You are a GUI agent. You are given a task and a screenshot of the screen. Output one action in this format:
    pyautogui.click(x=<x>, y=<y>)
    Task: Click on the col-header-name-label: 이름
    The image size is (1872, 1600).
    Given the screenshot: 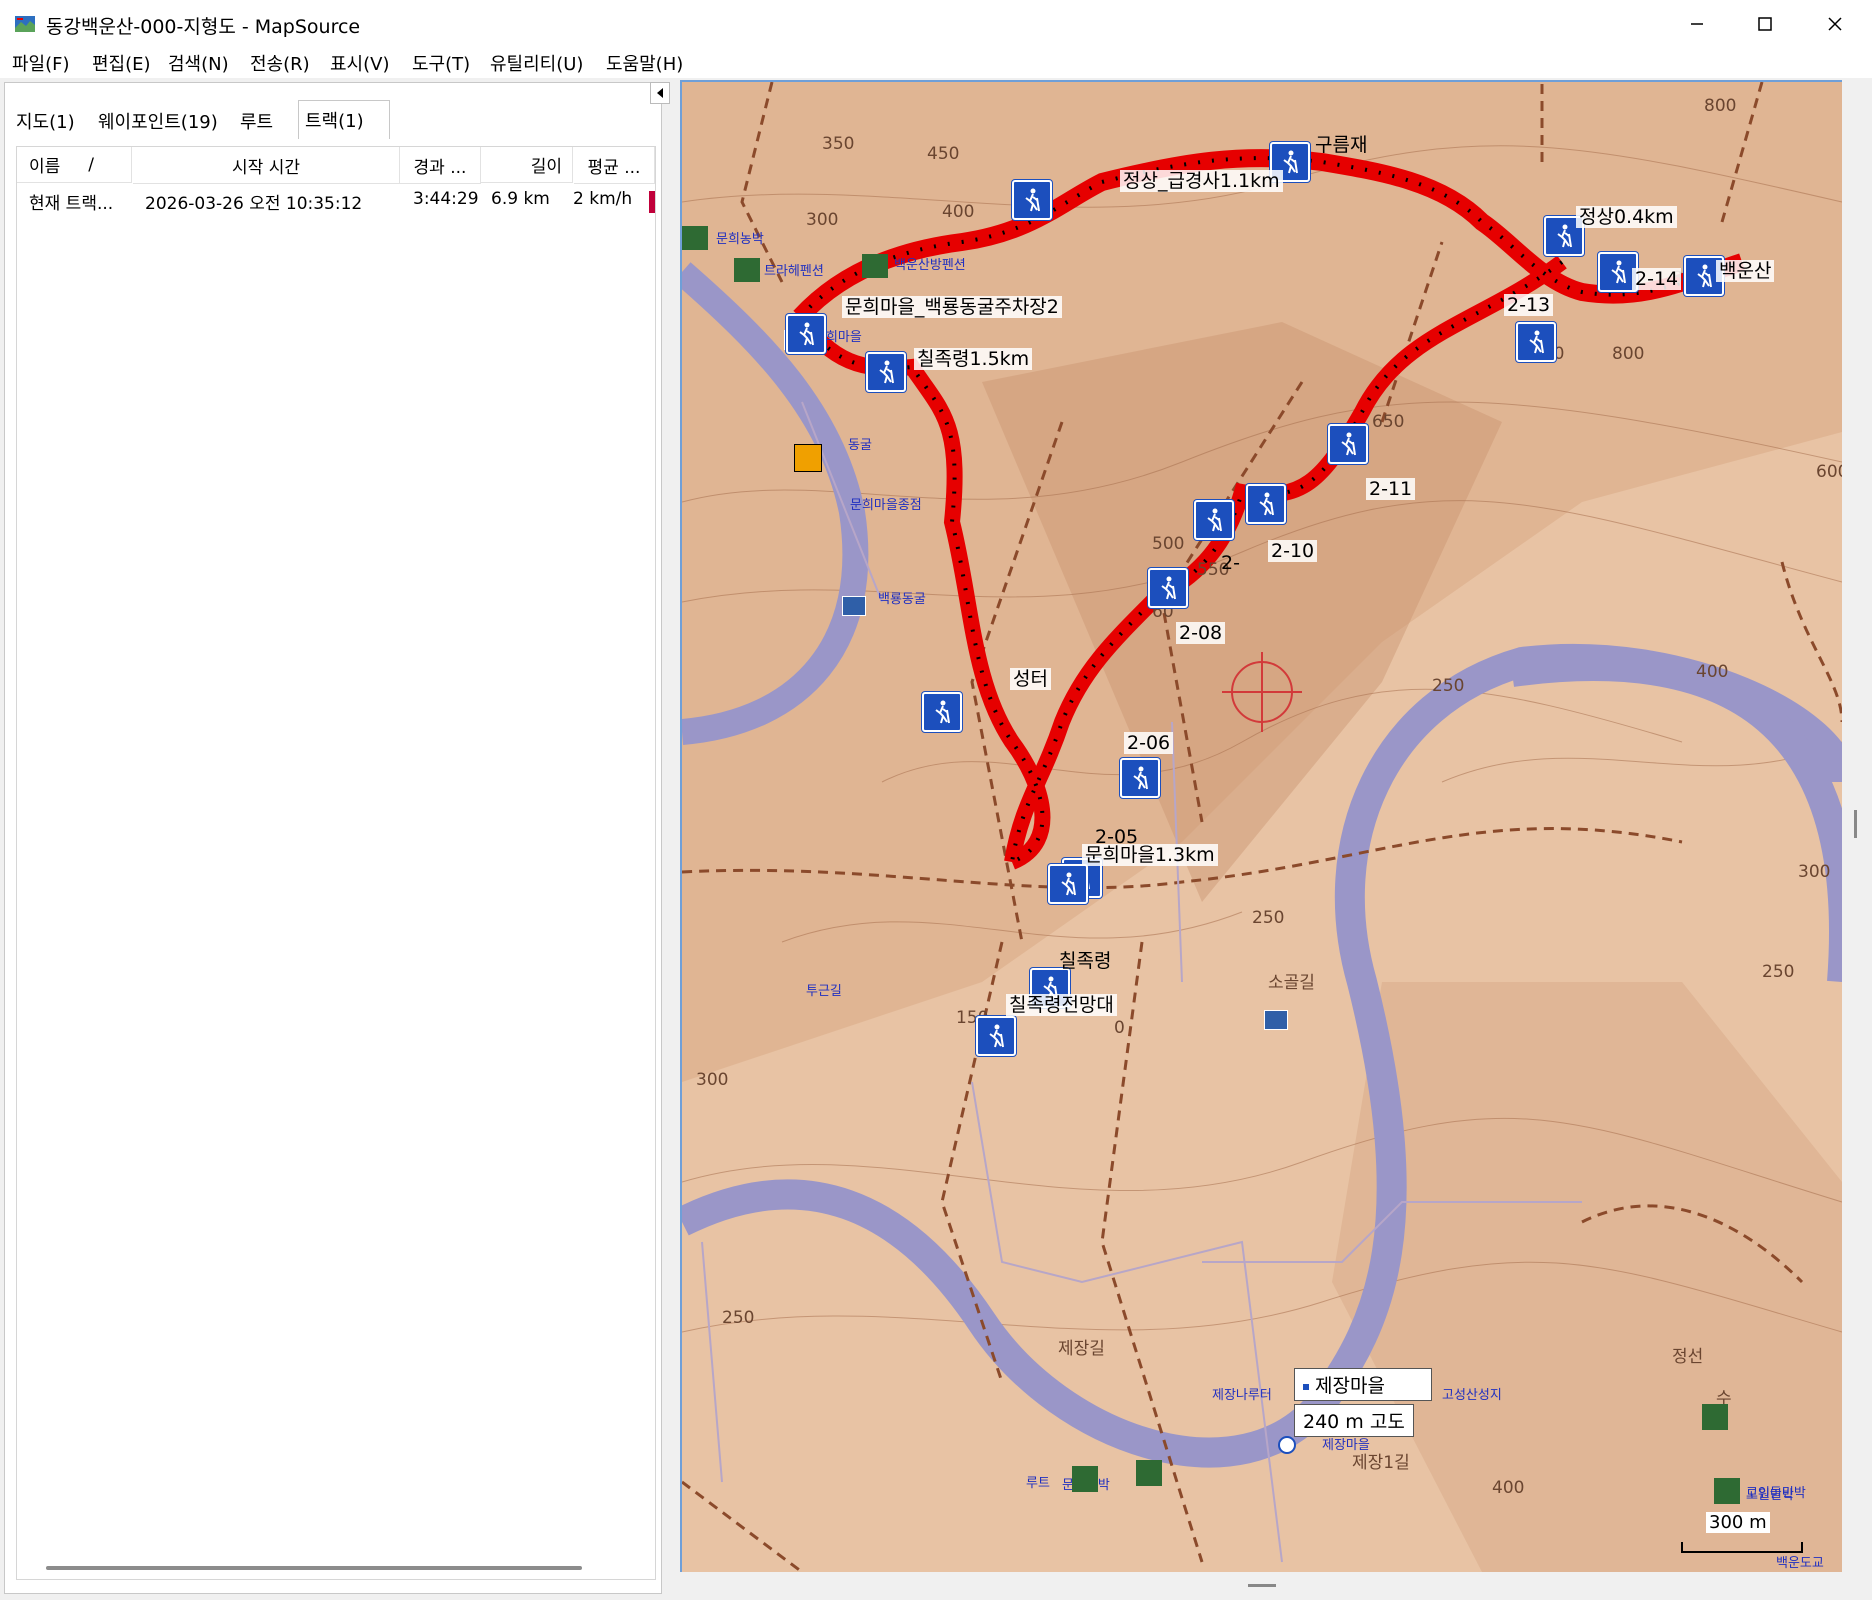 What is the action you would take?
    pyautogui.click(x=45, y=167)
    